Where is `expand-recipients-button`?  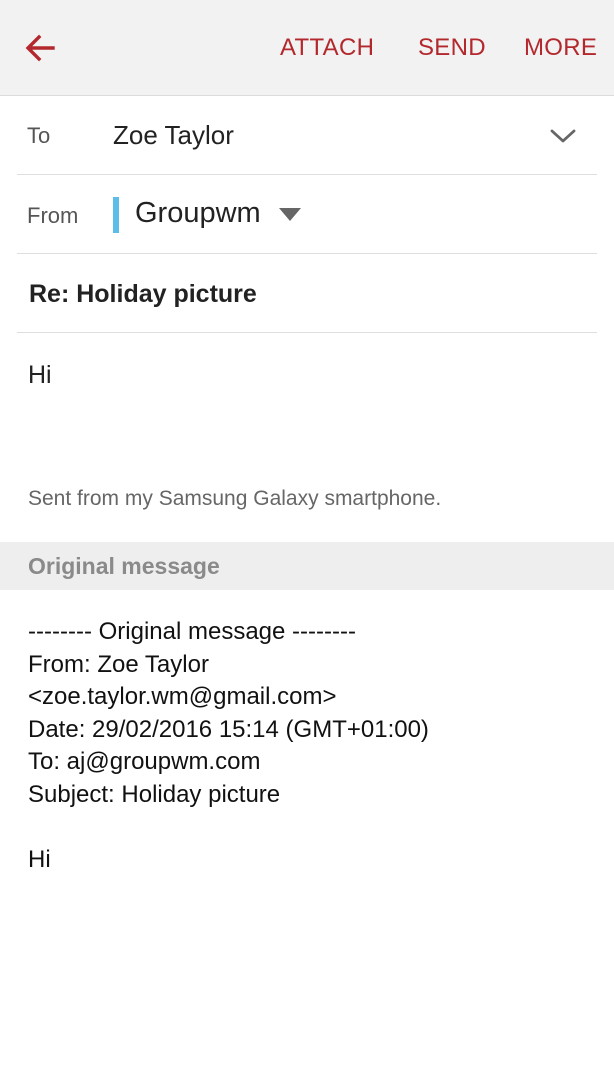 expand-recipients-button is located at coordinates (563, 136).